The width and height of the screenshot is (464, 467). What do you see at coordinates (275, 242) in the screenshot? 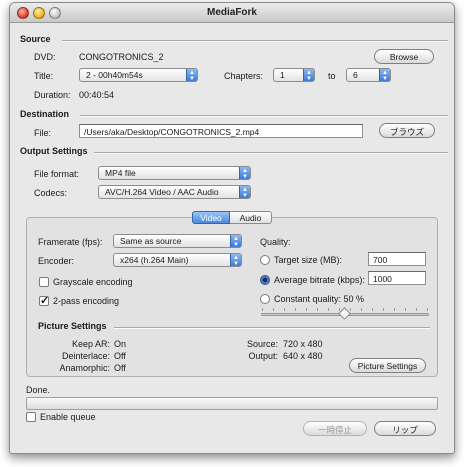
I see `quality-label: Quality:` at bounding box center [275, 242].